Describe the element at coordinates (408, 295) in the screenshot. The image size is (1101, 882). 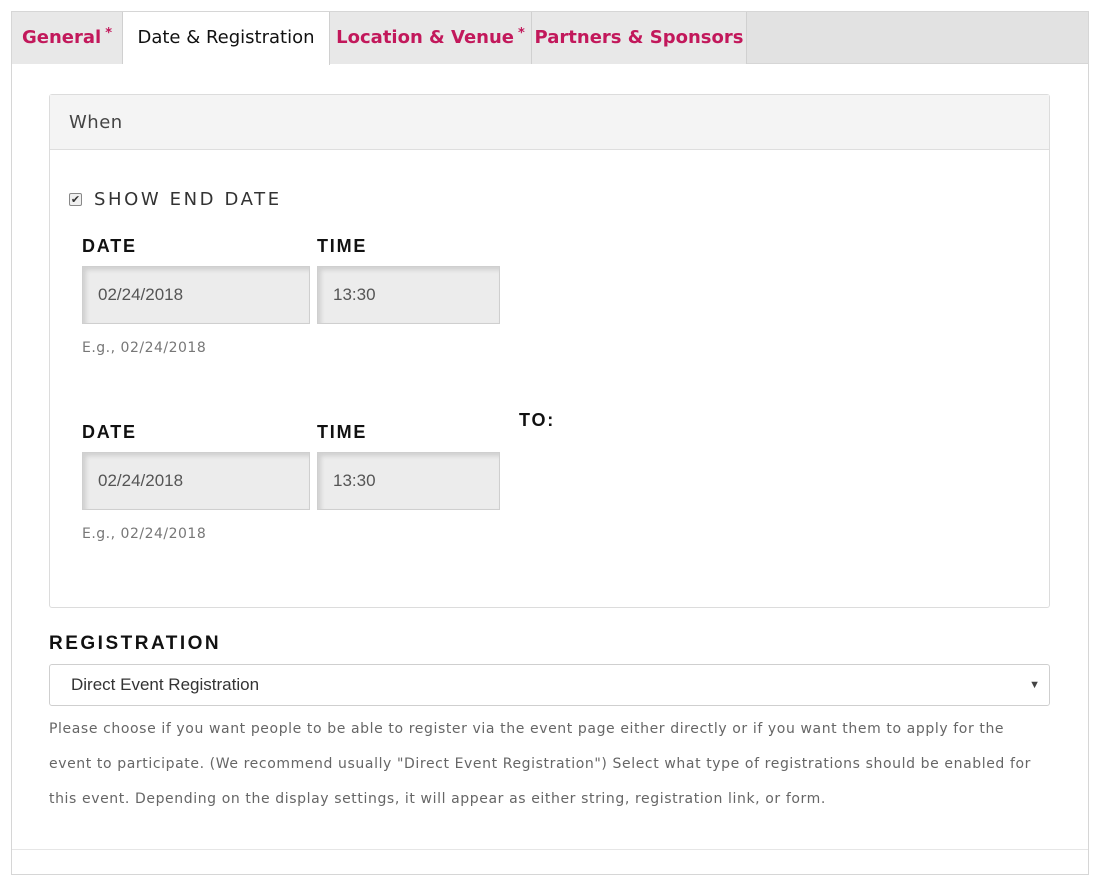
I see `start-time-input: 13:30` at that location.